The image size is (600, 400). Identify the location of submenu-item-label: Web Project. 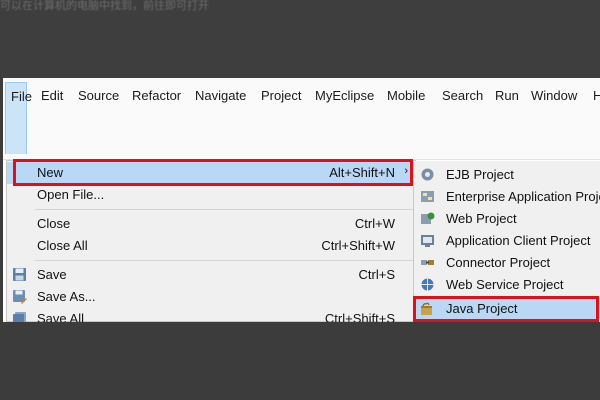
(481, 218).